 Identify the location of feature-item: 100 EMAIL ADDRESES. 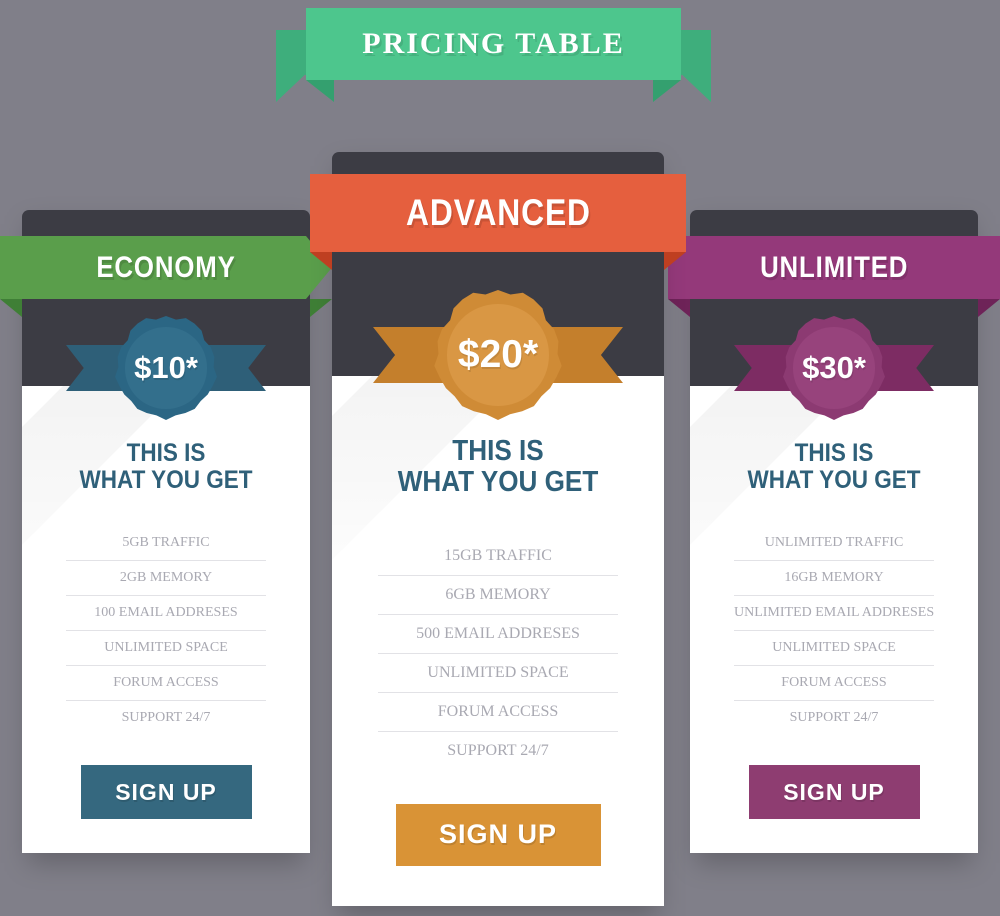
(166, 612).